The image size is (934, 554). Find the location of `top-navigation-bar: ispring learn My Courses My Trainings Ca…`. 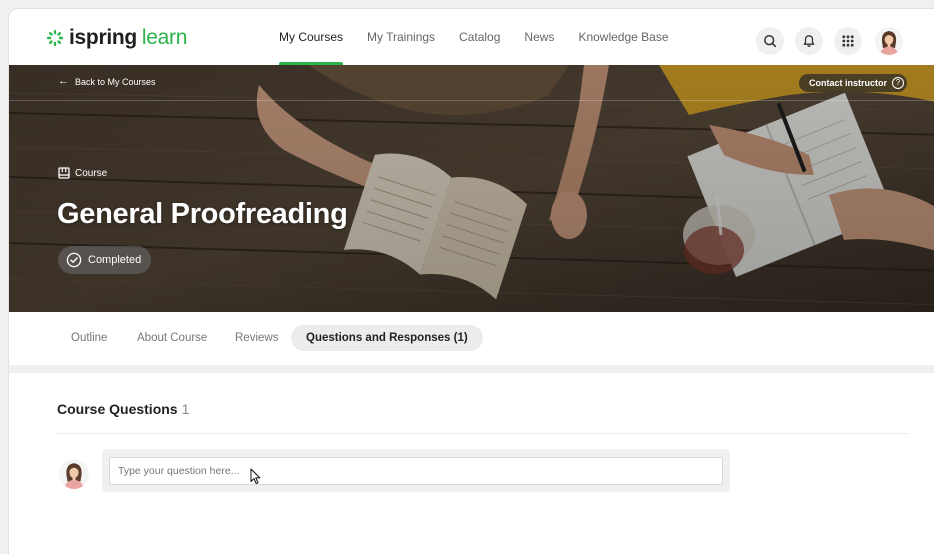

top-navigation-bar: ispring learn My Courses My Trainings Ca… is located at coordinates (471, 37).